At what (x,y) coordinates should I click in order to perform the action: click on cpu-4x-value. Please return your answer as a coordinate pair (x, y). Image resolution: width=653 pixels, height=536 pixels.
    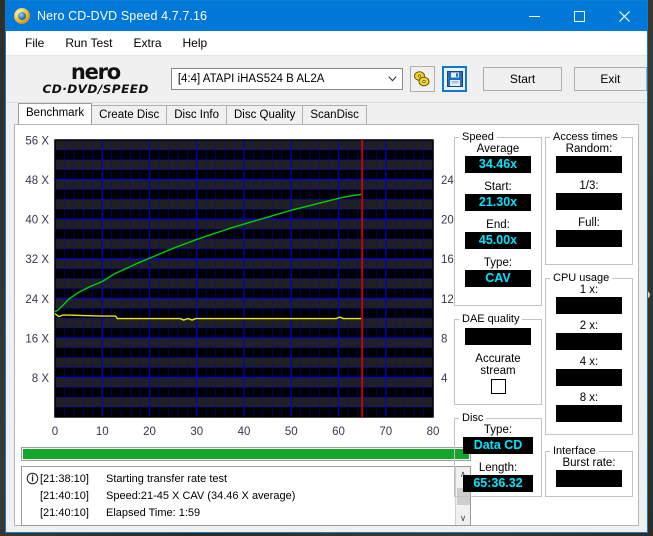
    Looking at the image, I should click on (589, 377).